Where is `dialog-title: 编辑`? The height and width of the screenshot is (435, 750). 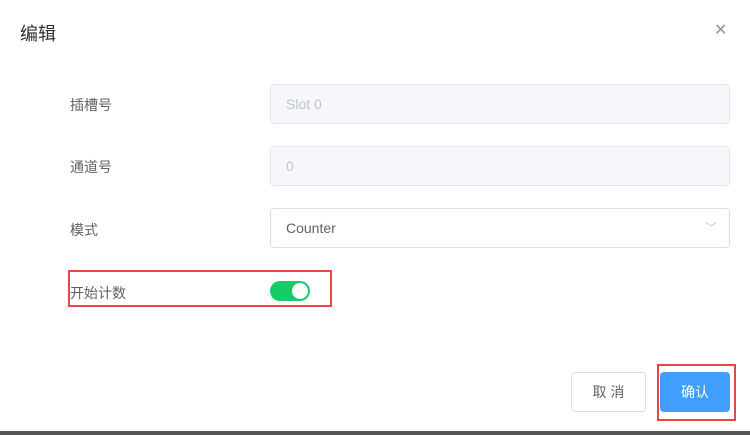
dialog-title: 编辑 is located at coordinates (38, 34).